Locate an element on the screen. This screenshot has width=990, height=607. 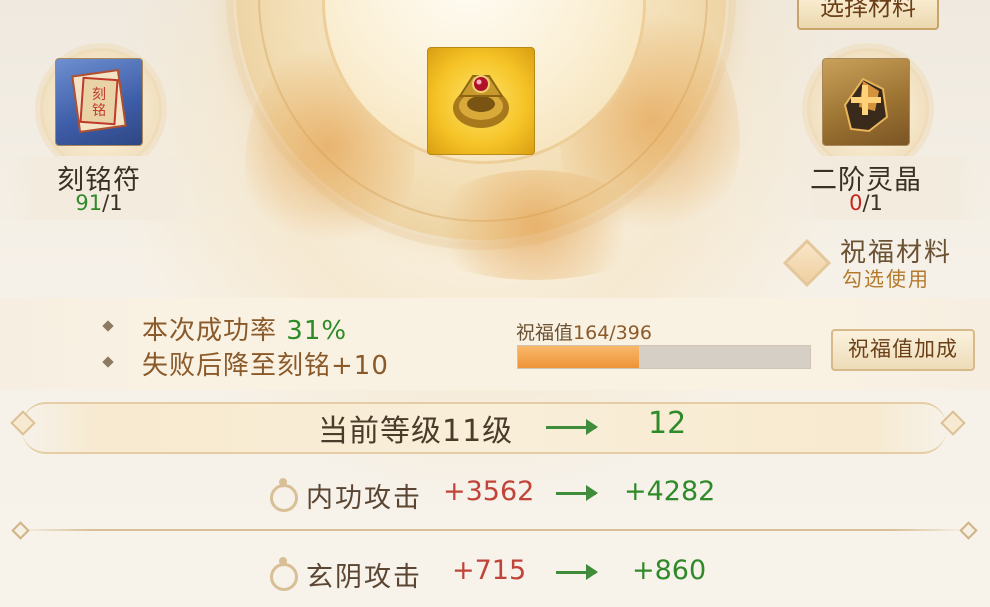
current-level-label: 当前等级11级 is located at coordinates (416, 431).